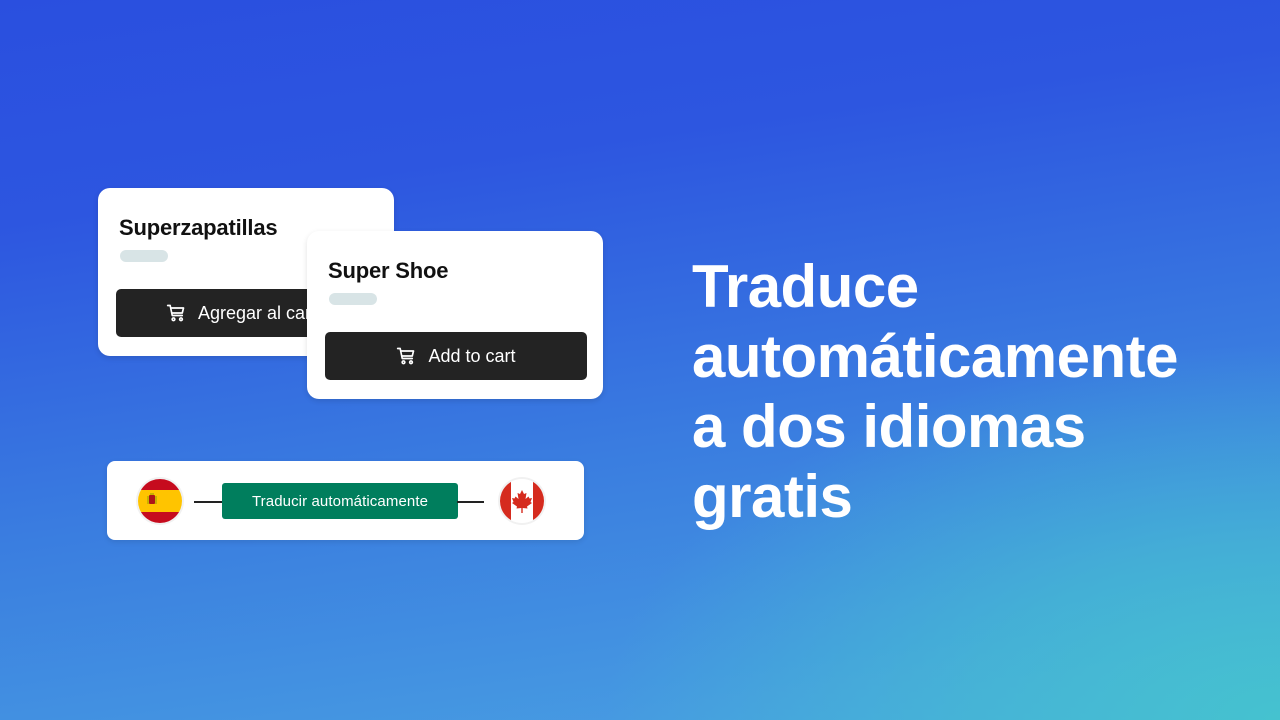 This screenshot has height=720, width=1280. Describe the element at coordinates (805, 286) in the screenshot. I see `headline-line-1: Traduce` at that location.